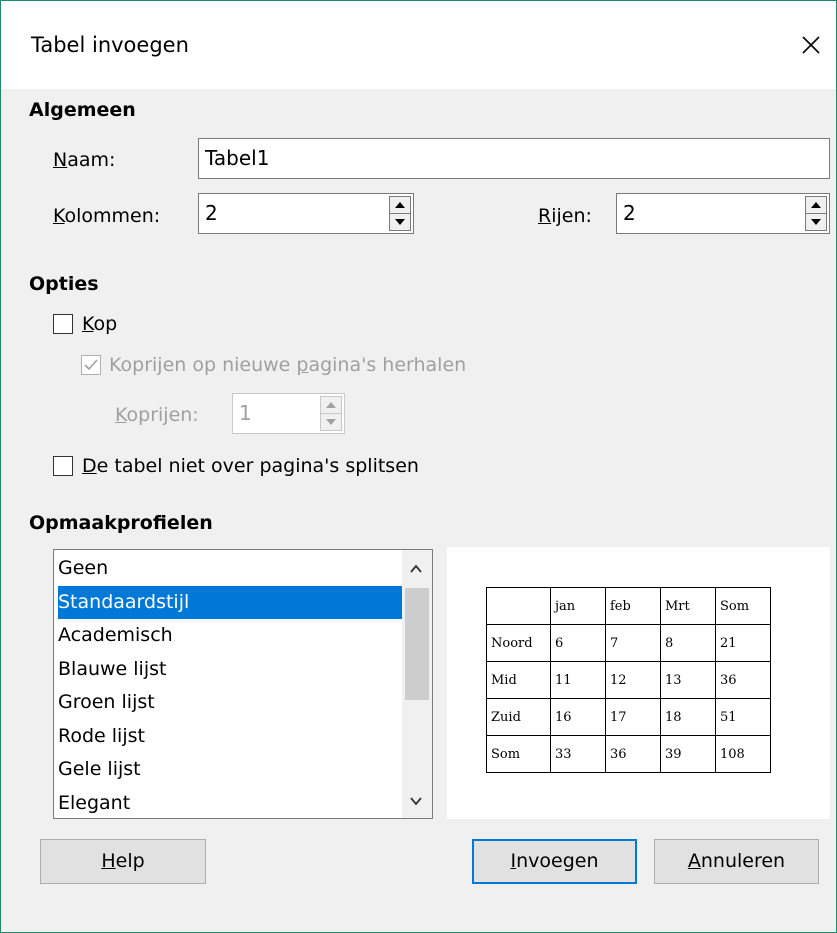 The width and height of the screenshot is (837, 933). Describe the element at coordinates (250, 466) in the screenshot. I see `niet-splitsen-label: De tabel niet over pagina's splitsen` at that location.